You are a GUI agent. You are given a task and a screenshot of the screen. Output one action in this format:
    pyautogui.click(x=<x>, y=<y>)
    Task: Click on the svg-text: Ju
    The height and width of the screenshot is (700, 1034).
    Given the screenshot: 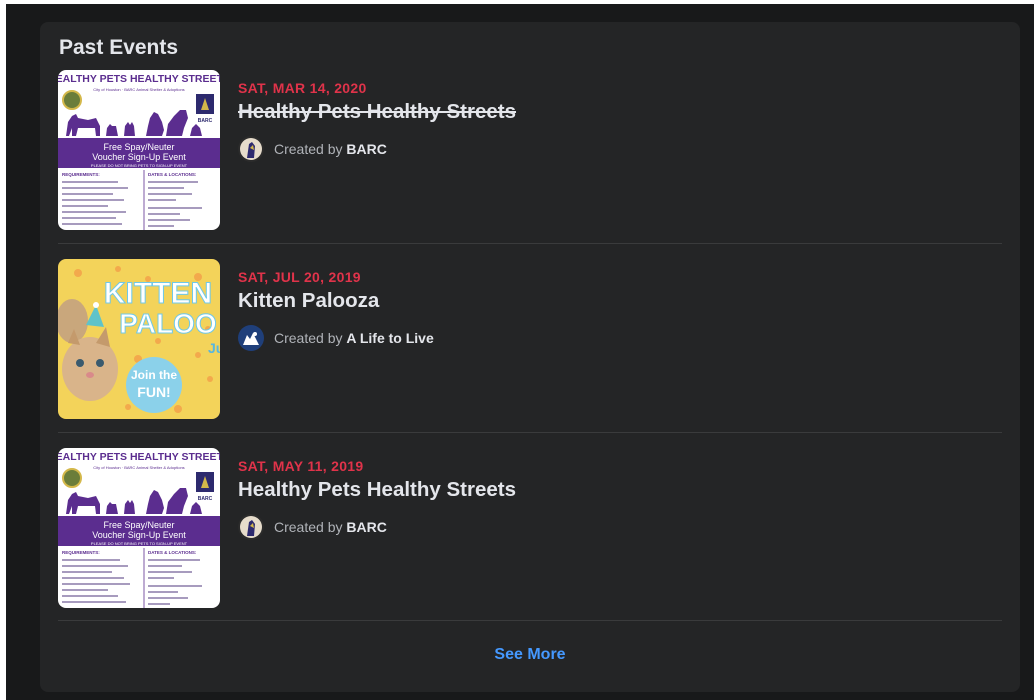 What is the action you would take?
    pyautogui.click(x=214, y=348)
    